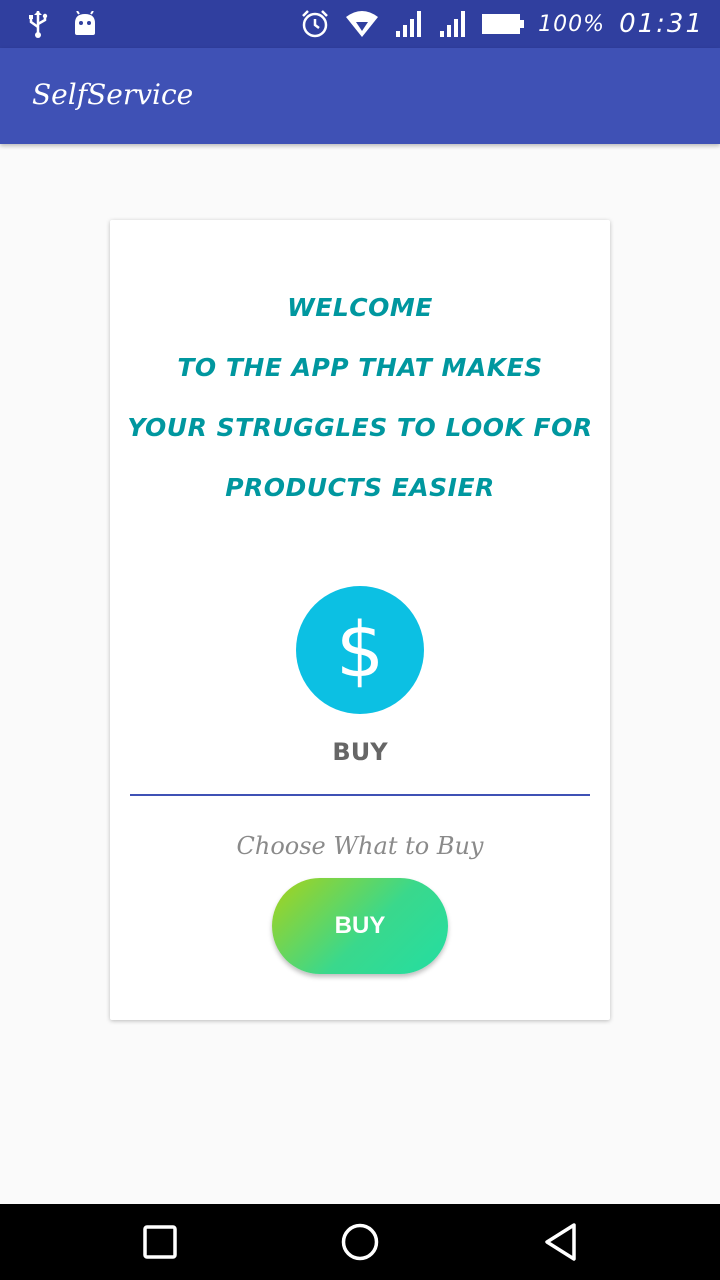 The image size is (720, 1280). I want to click on welcome-line: YOUR STRUGGLES TO LOOK FOR, so click(360, 427).